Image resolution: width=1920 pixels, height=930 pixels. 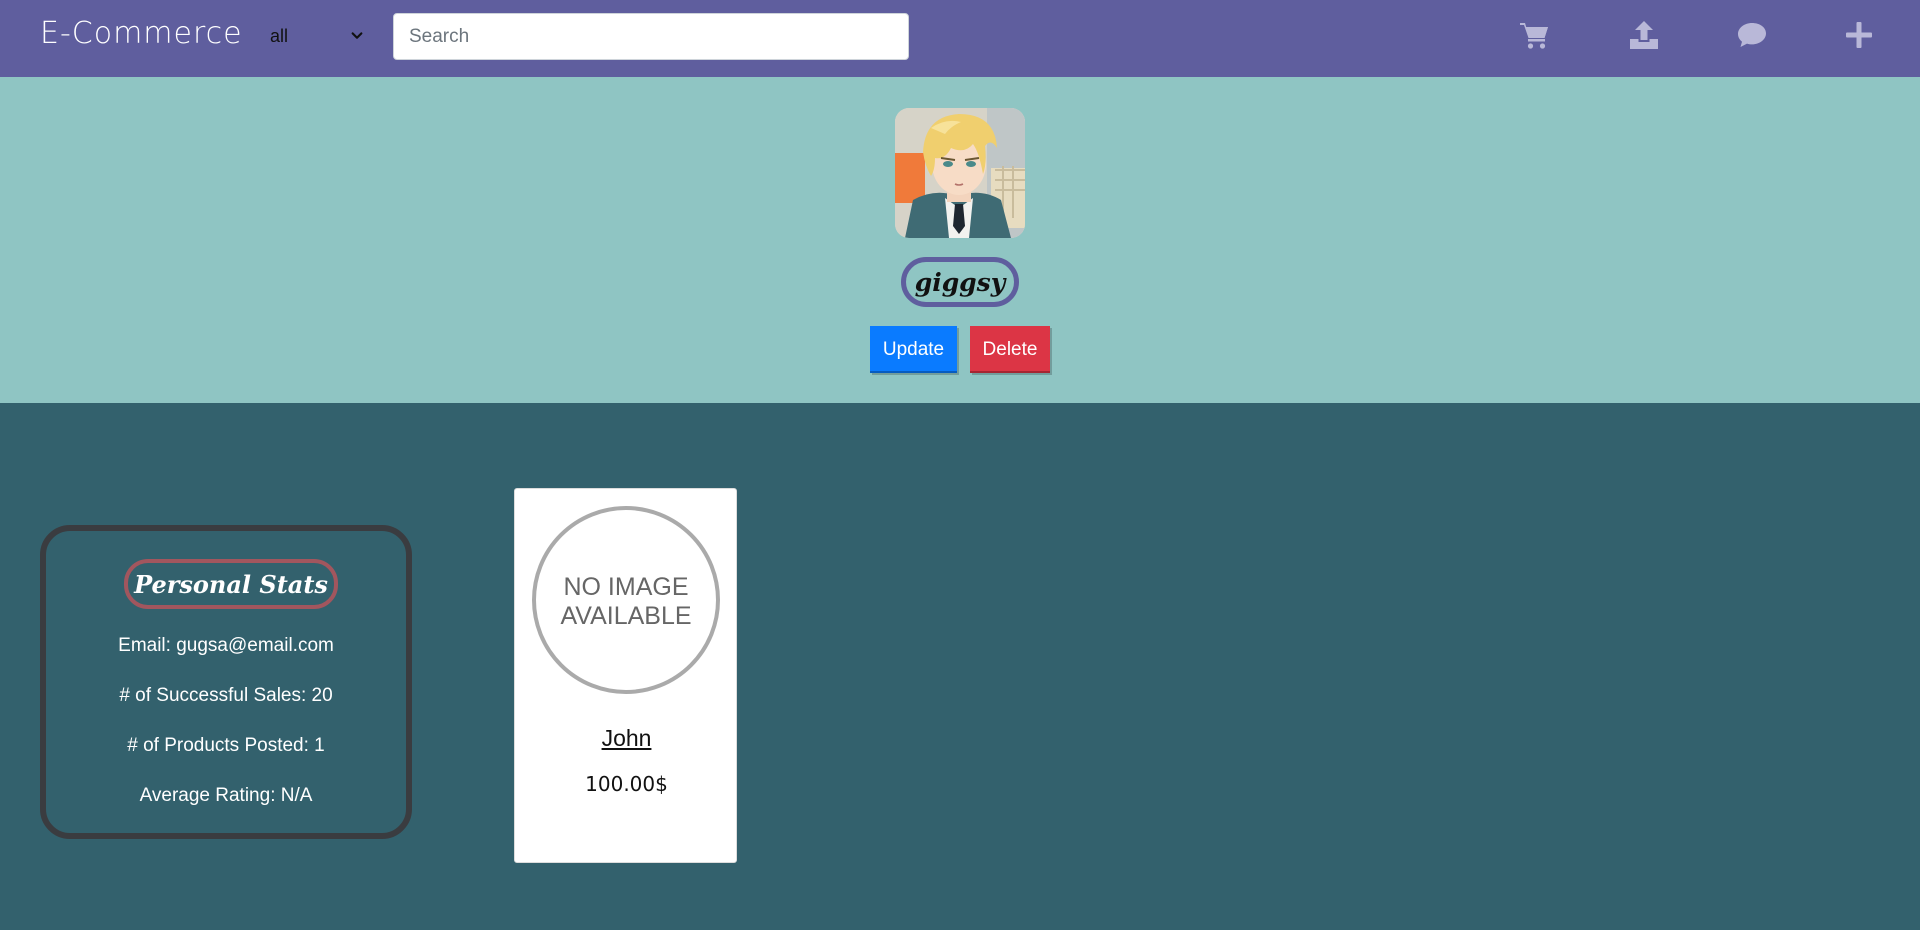 I want to click on product-price: 100.00$, so click(x=626, y=784).